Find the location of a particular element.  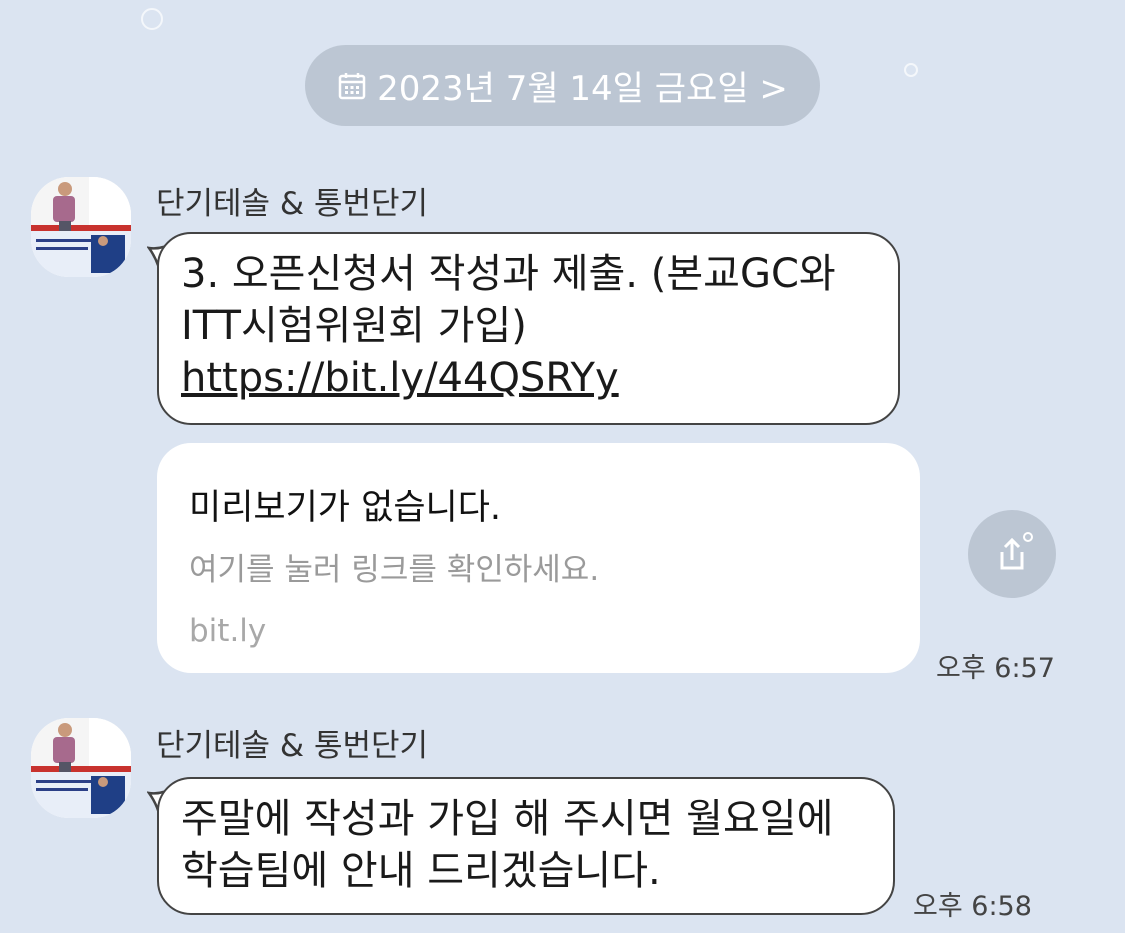

share-button is located at coordinates (1012, 554).